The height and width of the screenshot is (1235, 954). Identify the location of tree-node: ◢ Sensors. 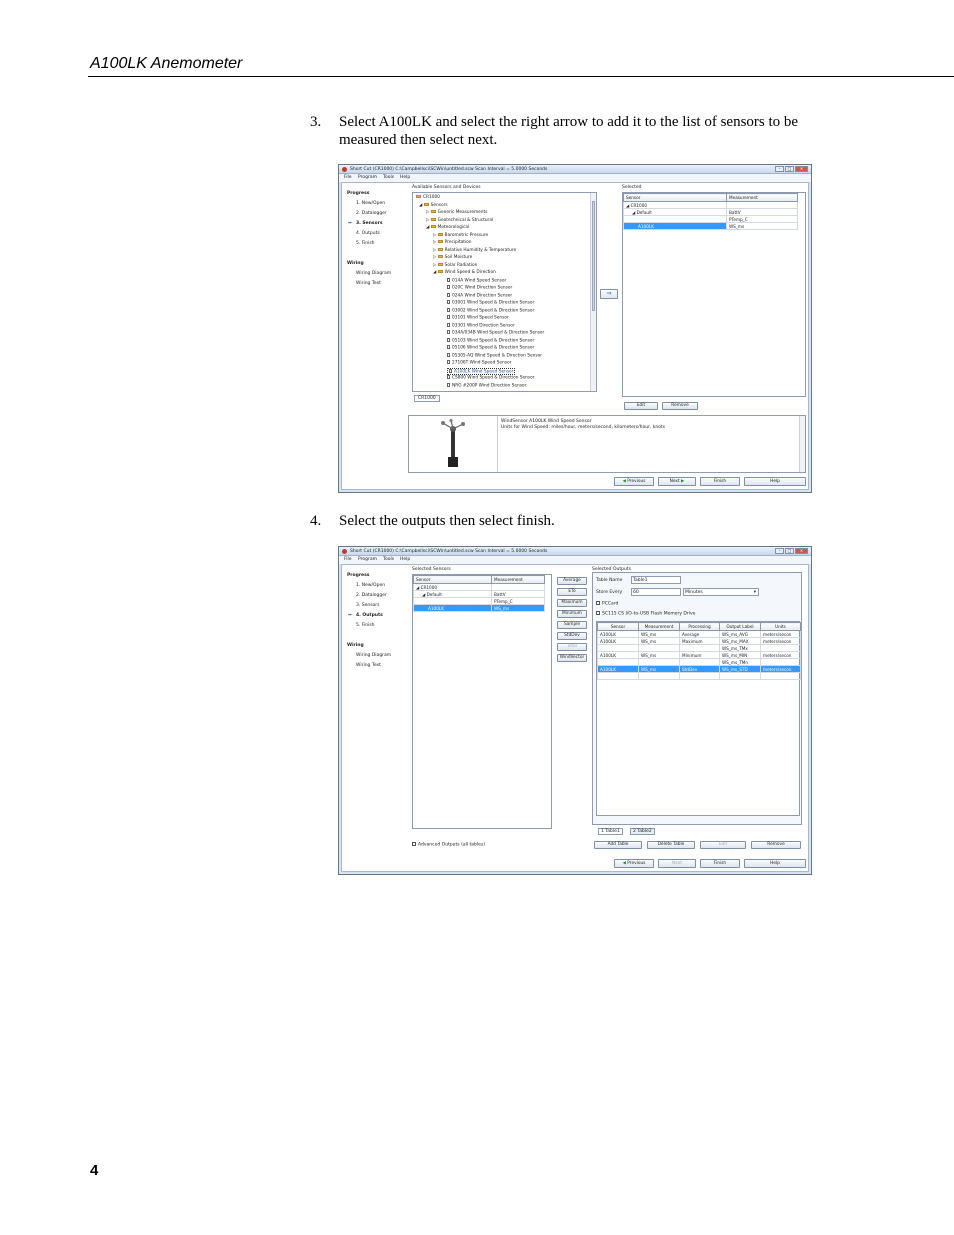
(433, 205).